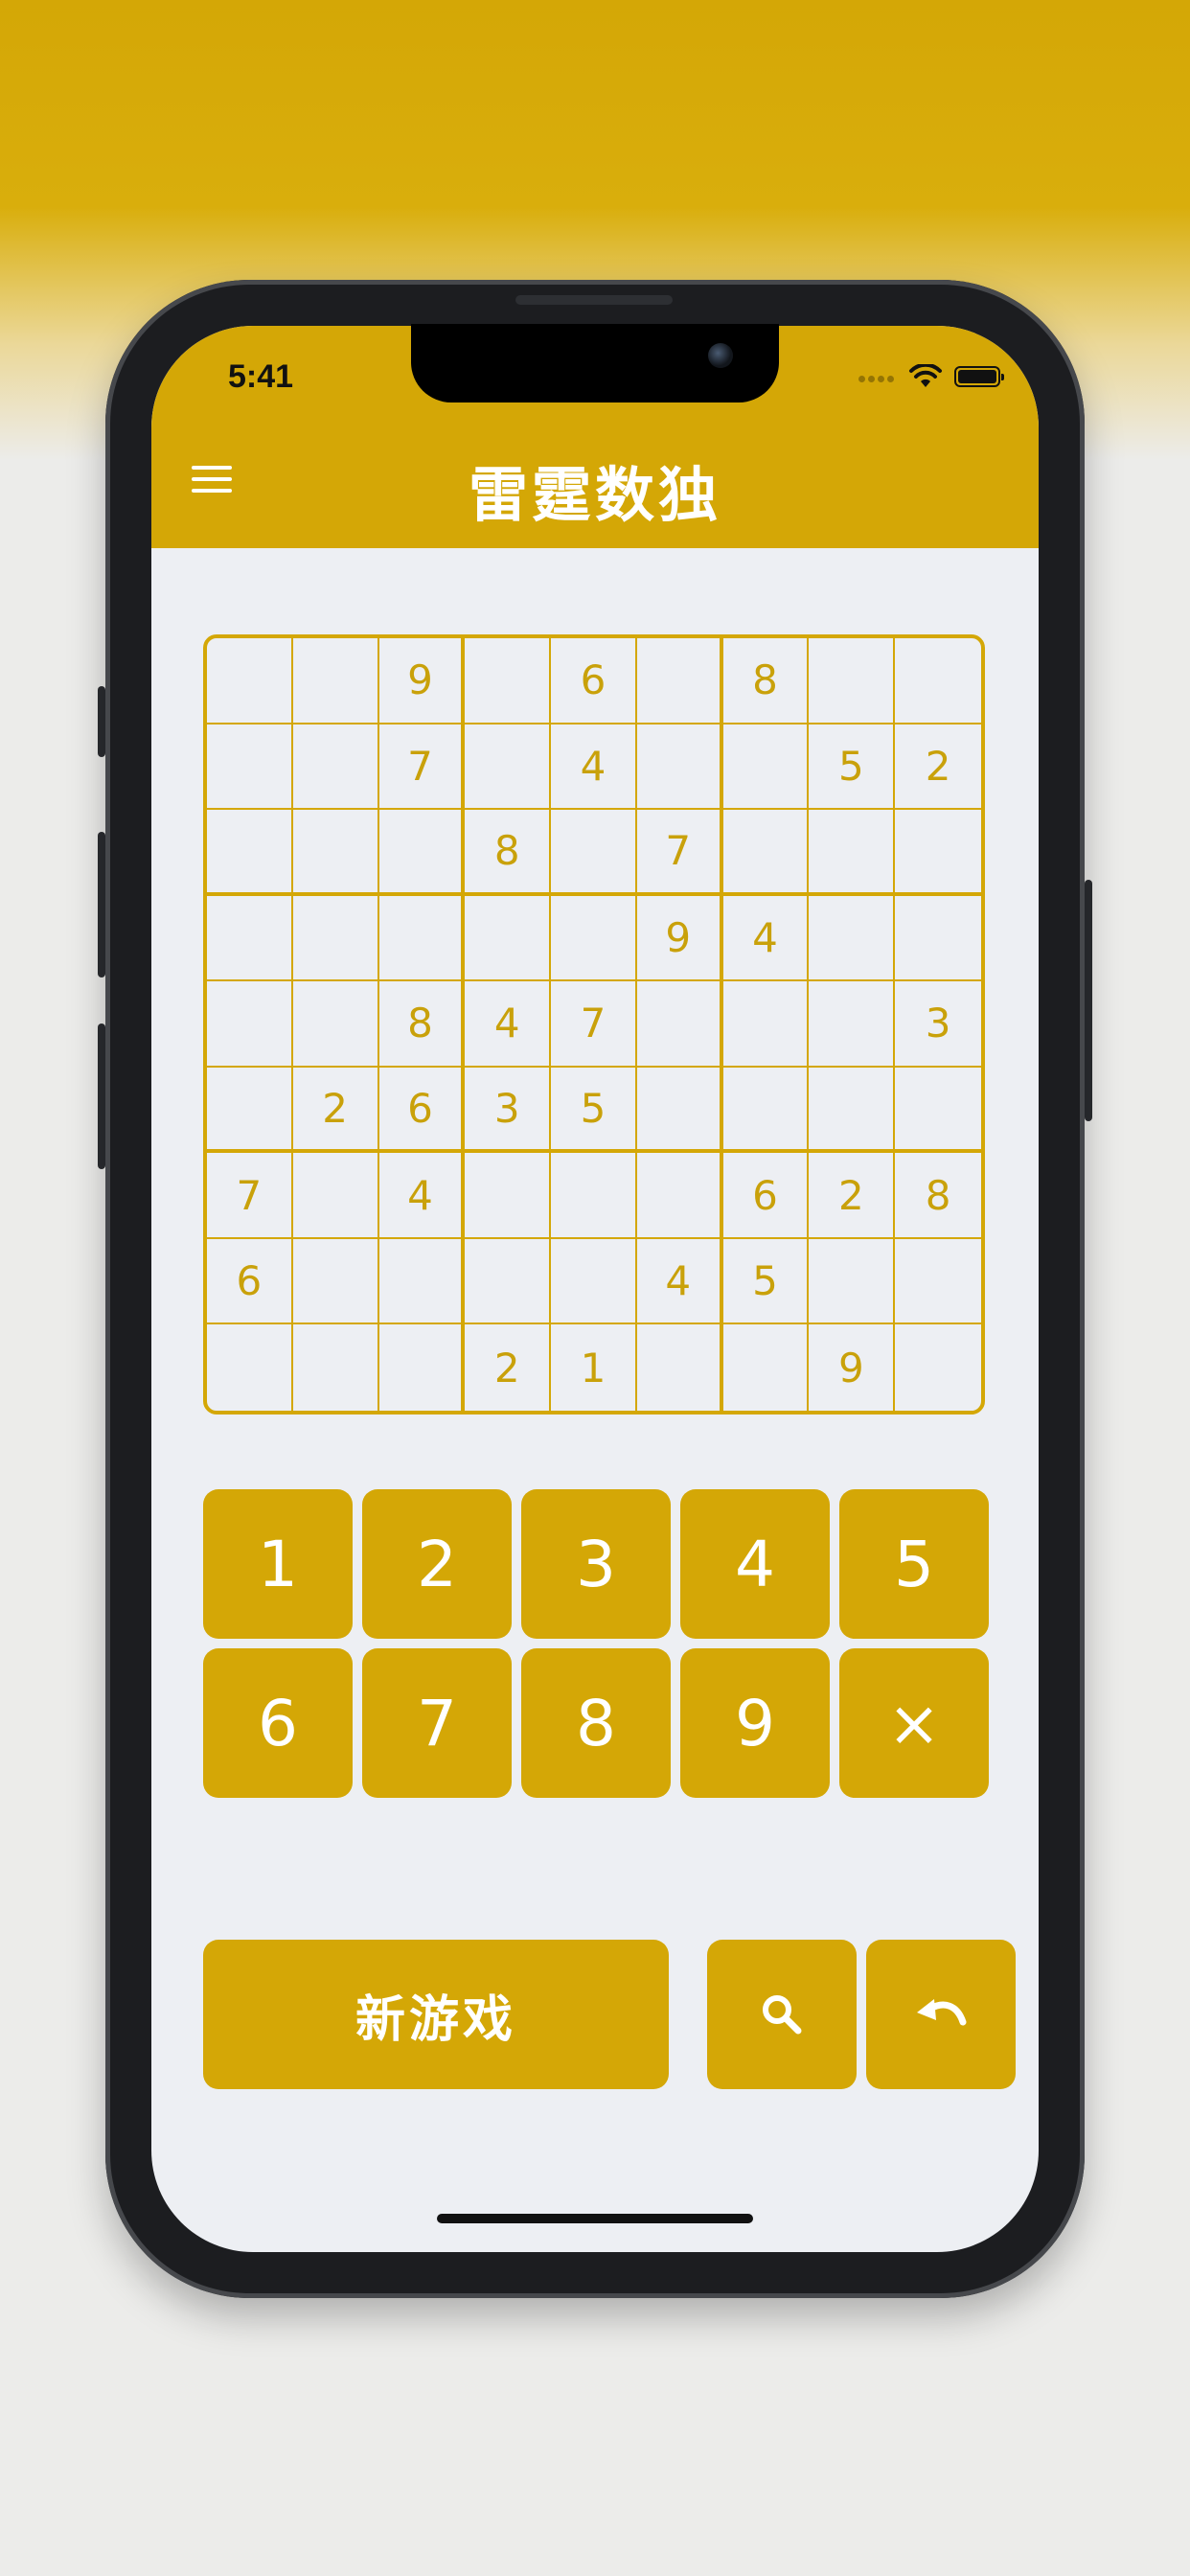 This screenshot has height=2576, width=1190. Describe the element at coordinates (278, 1564) in the screenshot. I see `key-1: 1` at that location.